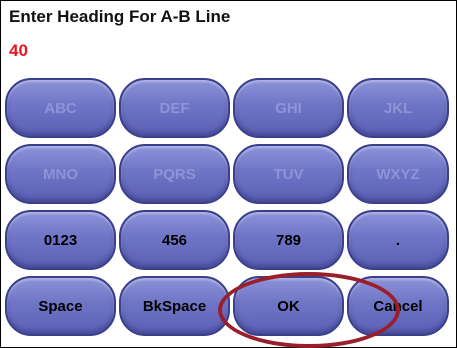 This screenshot has width=457, height=348. What do you see at coordinates (398, 240) in the screenshot?
I see `key-decimal-point: .` at bounding box center [398, 240].